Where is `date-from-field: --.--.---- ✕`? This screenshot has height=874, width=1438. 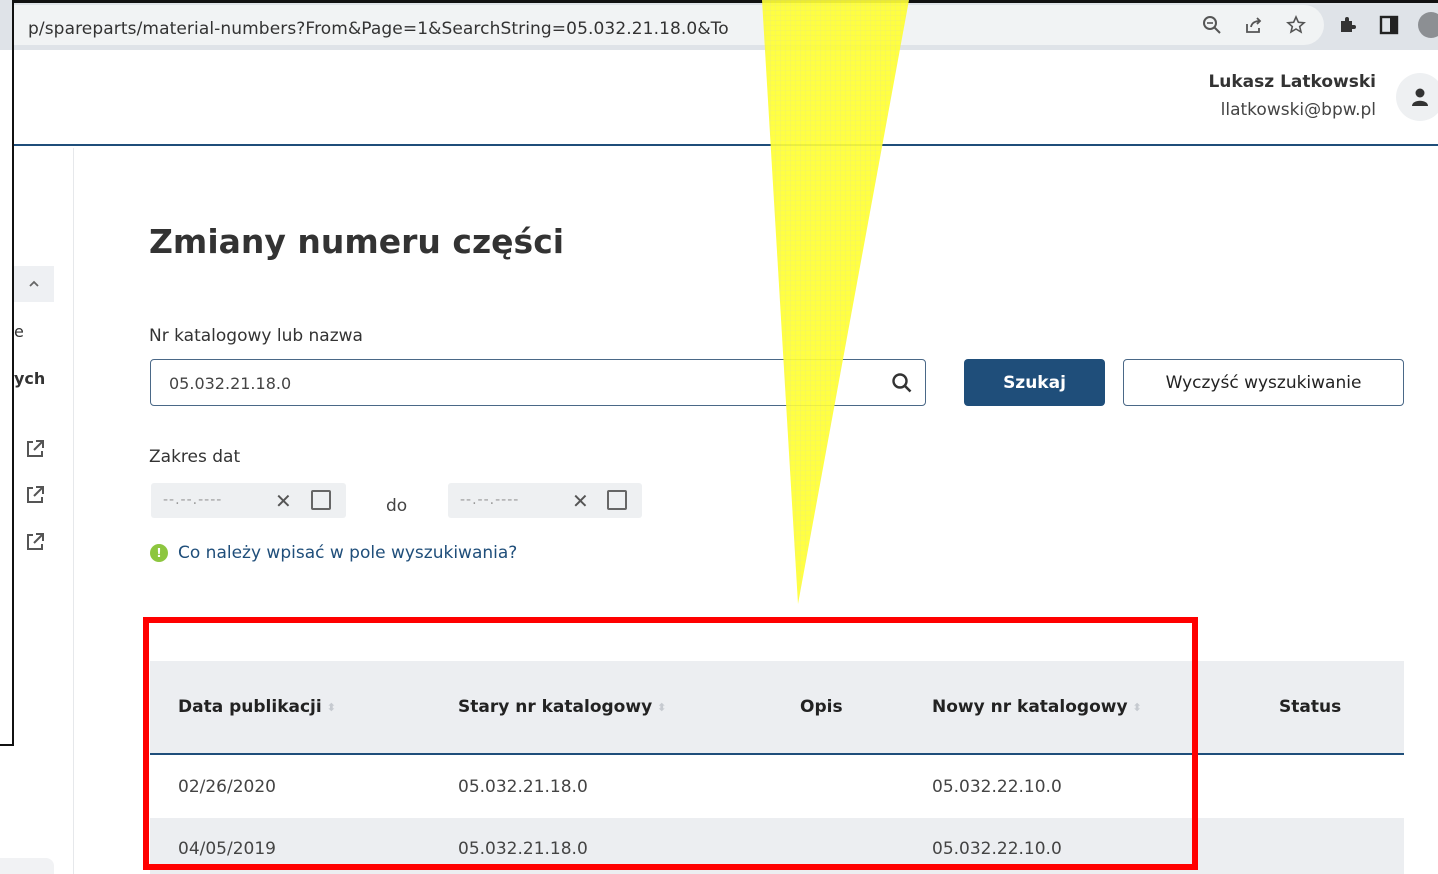 date-from-field: --.--.---- ✕ is located at coordinates (248, 500).